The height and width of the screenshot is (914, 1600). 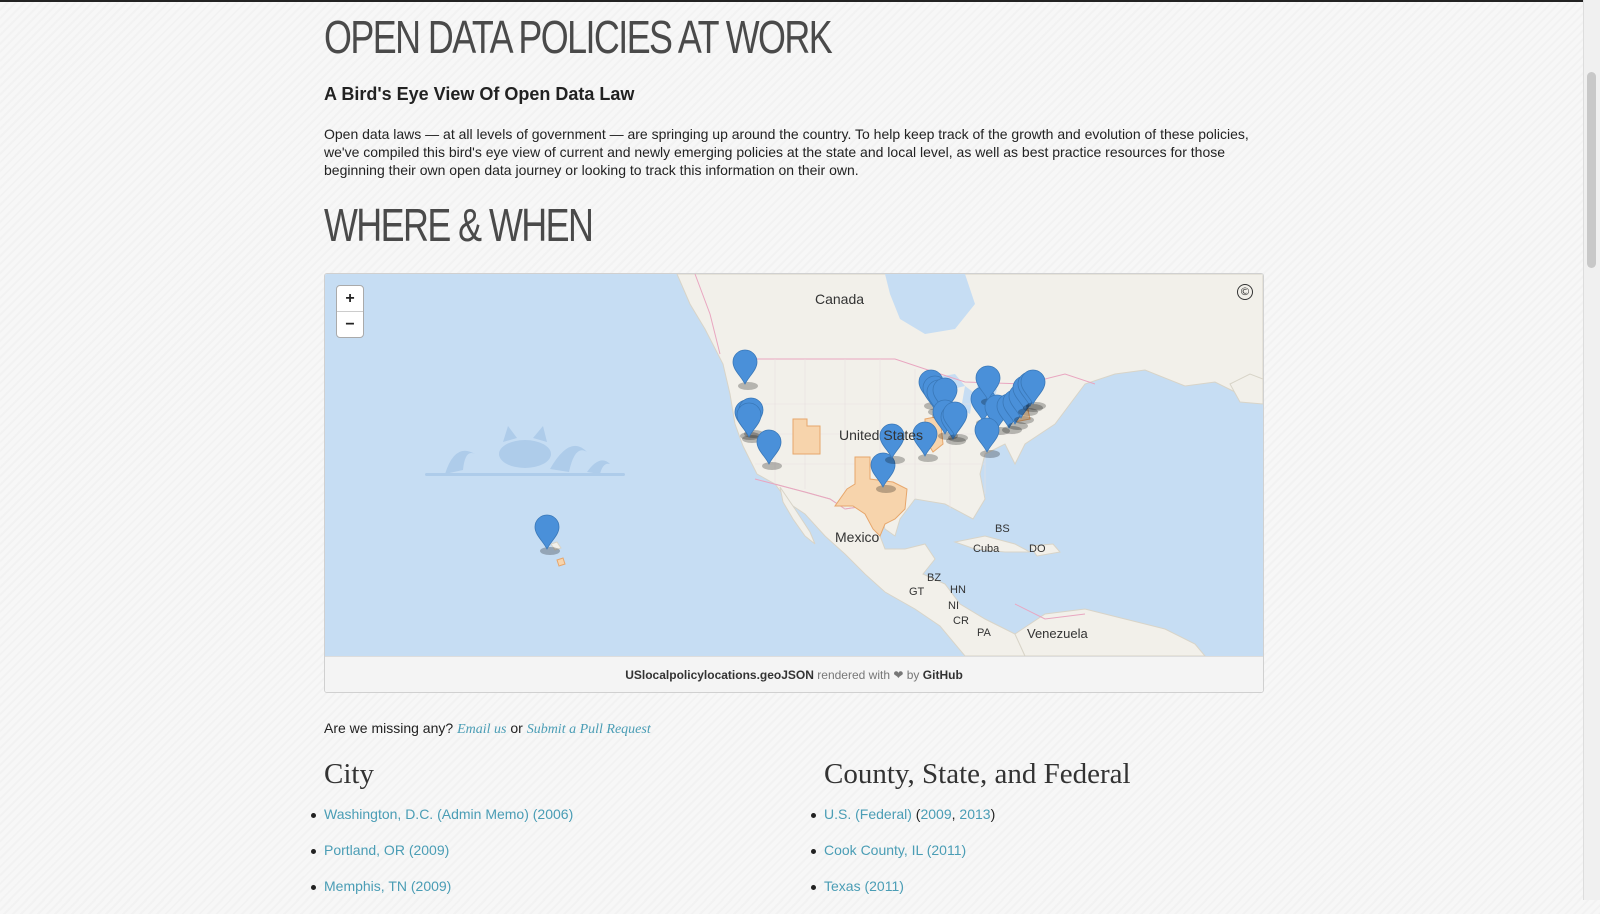 I want to click on federal-year-2013-link: 2013, so click(x=974, y=814).